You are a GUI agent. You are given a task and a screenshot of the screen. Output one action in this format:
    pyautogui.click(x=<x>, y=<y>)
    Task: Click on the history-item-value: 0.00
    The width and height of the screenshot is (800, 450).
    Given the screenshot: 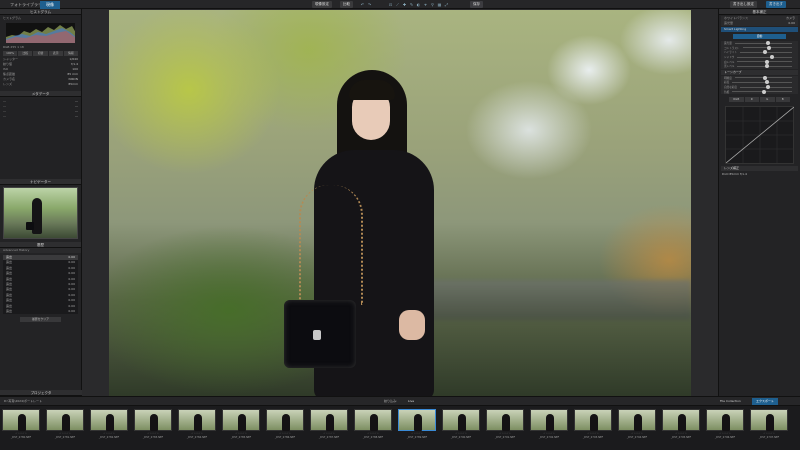 What is the action you would take?
    pyautogui.click(x=71, y=310)
    